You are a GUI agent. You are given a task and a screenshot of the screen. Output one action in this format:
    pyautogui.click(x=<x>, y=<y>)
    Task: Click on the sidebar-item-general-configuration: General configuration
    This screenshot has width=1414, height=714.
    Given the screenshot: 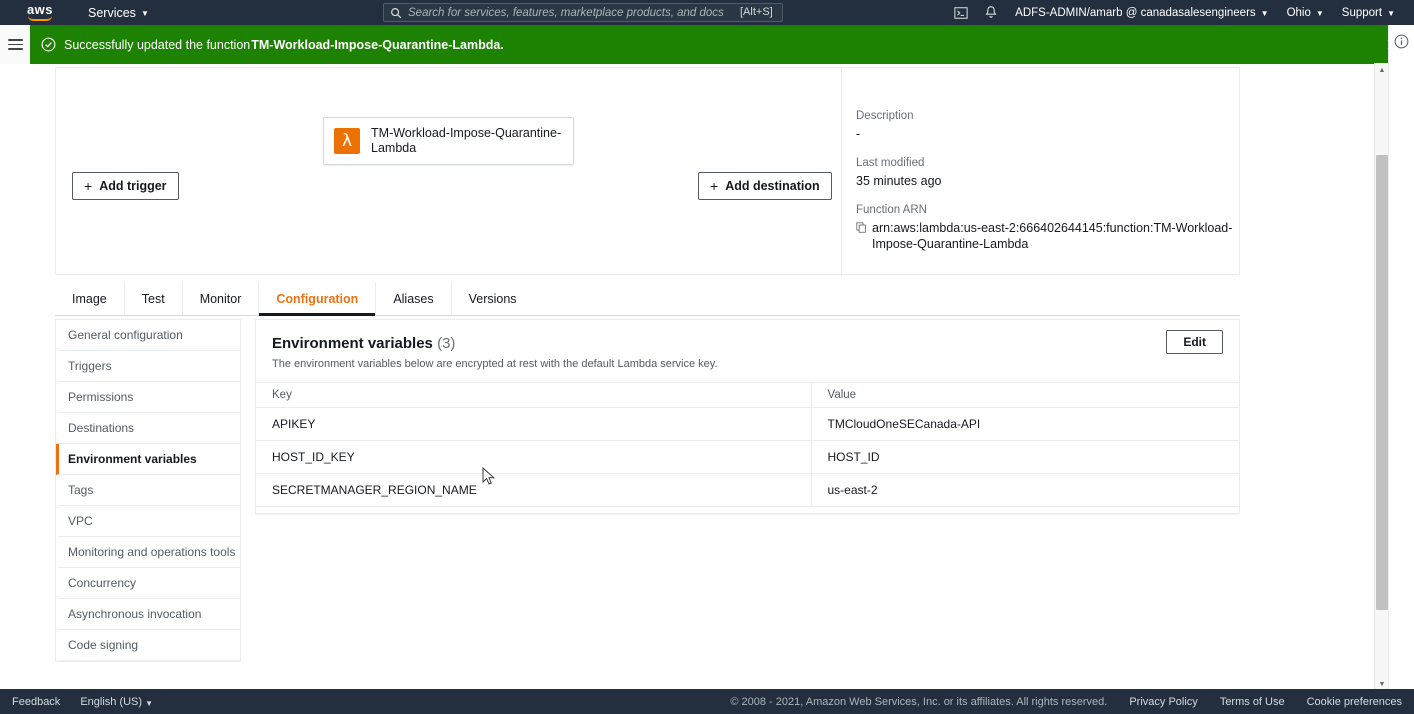 What is the action you would take?
    pyautogui.click(x=148, y=335)
    